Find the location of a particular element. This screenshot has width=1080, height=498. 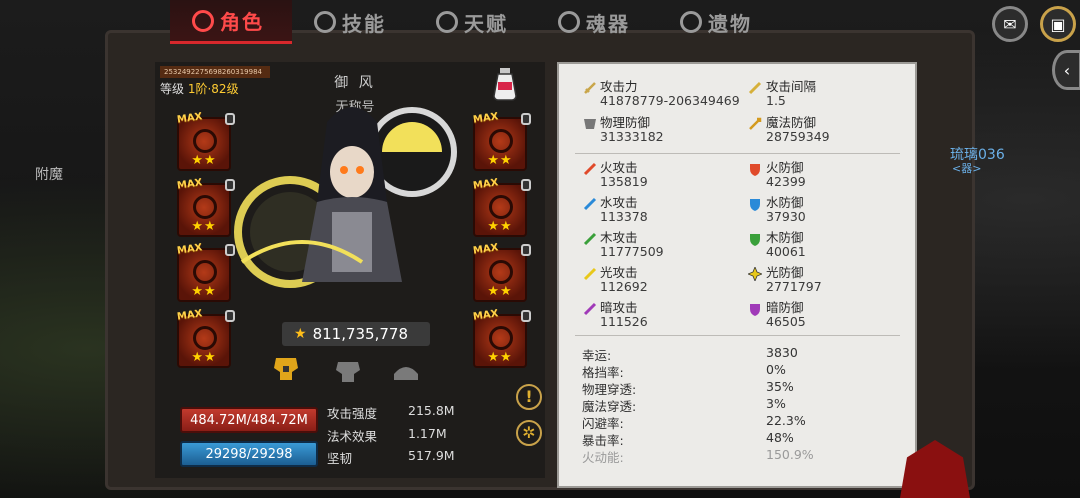

magic-penetration-value: 3% is located at coordinates (776, 403).